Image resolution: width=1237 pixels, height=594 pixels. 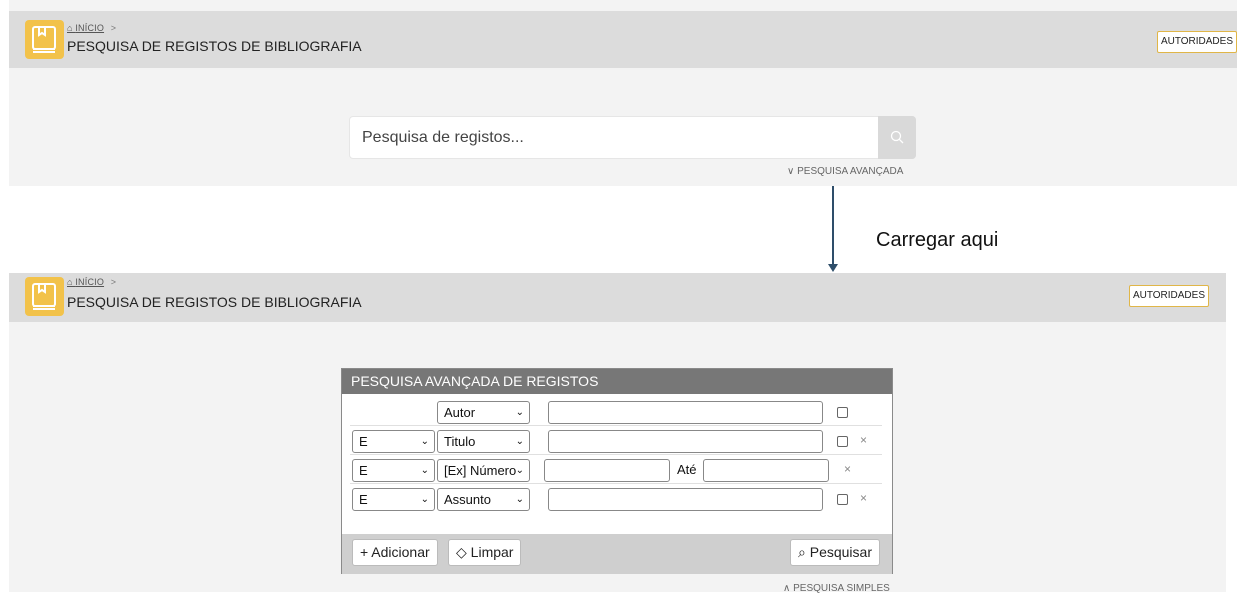 I want to click on search-button, so click(x=897, y=137).